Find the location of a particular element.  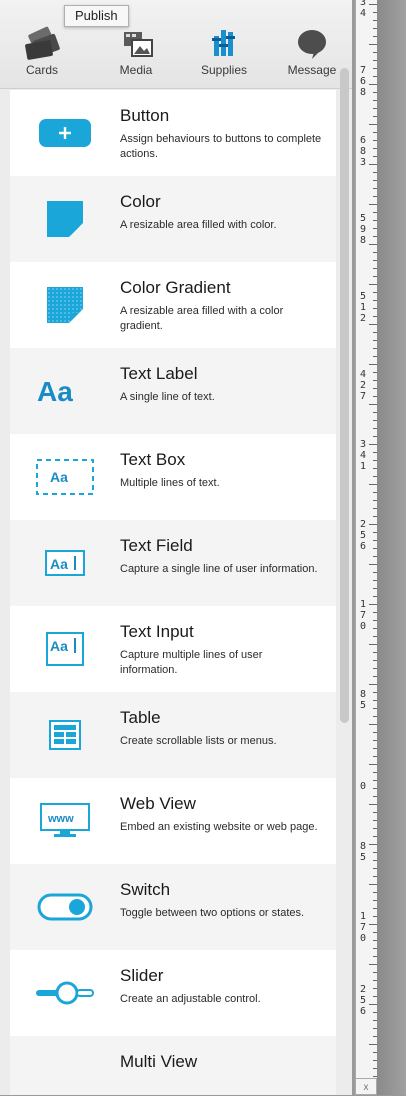

item-title: Color Gradient is located at coordinates (175, 287).